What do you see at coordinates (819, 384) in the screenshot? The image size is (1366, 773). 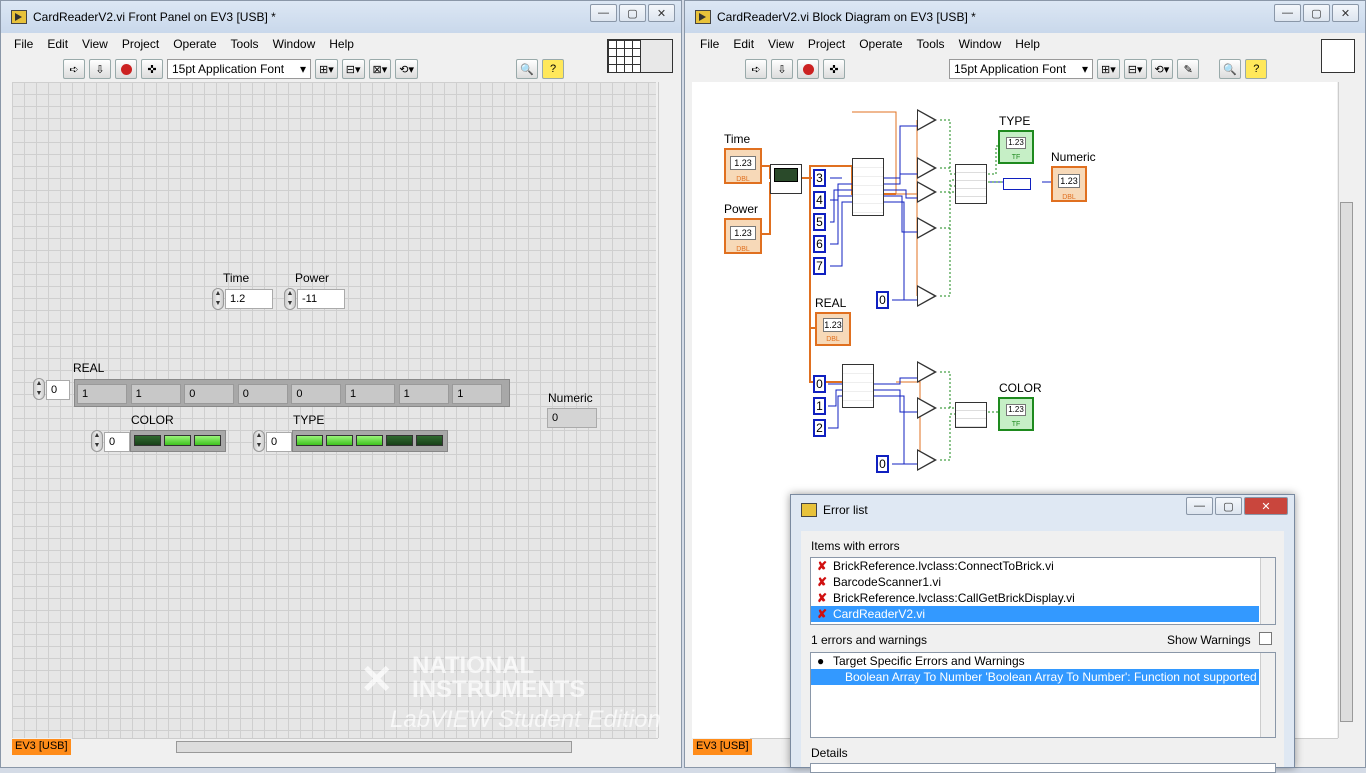 I see `index-constant: 0` at bounding box center [819, 384].